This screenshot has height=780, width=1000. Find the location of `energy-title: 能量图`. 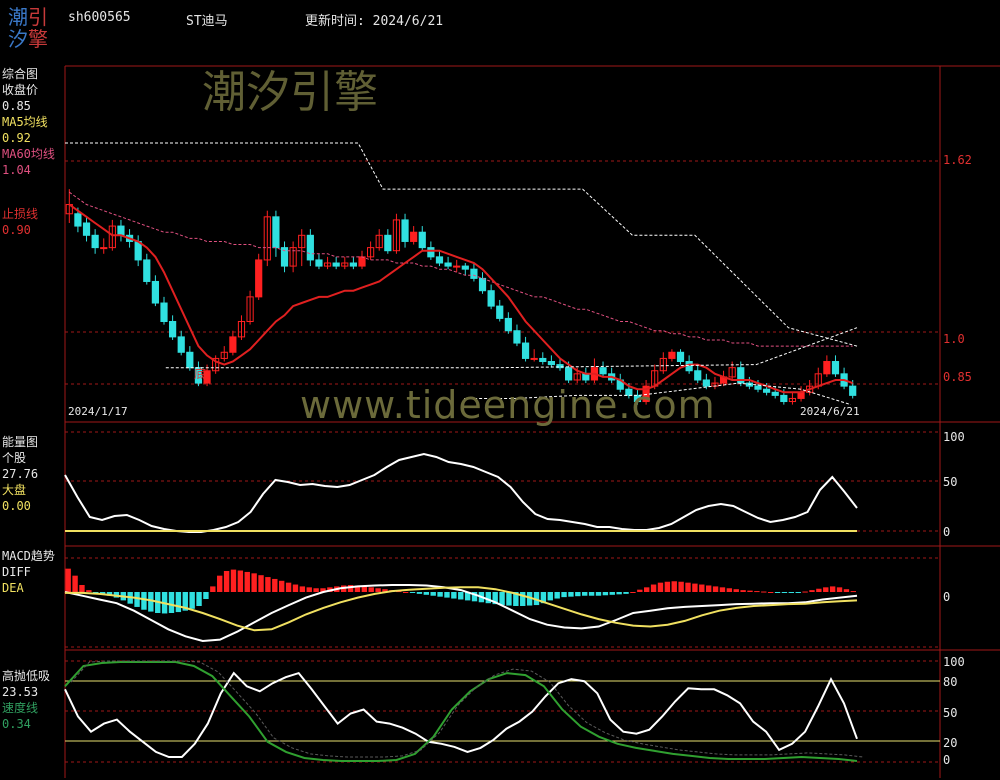

energy-title: 能量图 is located at coordinates (20, 442).